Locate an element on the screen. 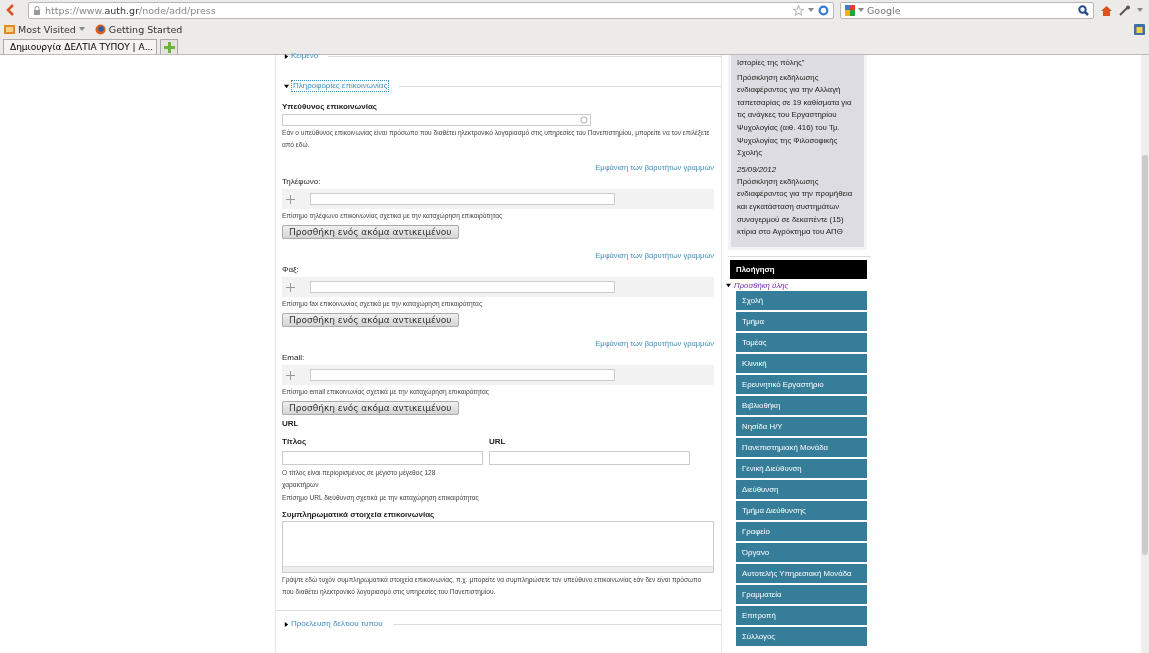 The image size is (1149, 653). new-tab-button is located at coordinates (169, 46).